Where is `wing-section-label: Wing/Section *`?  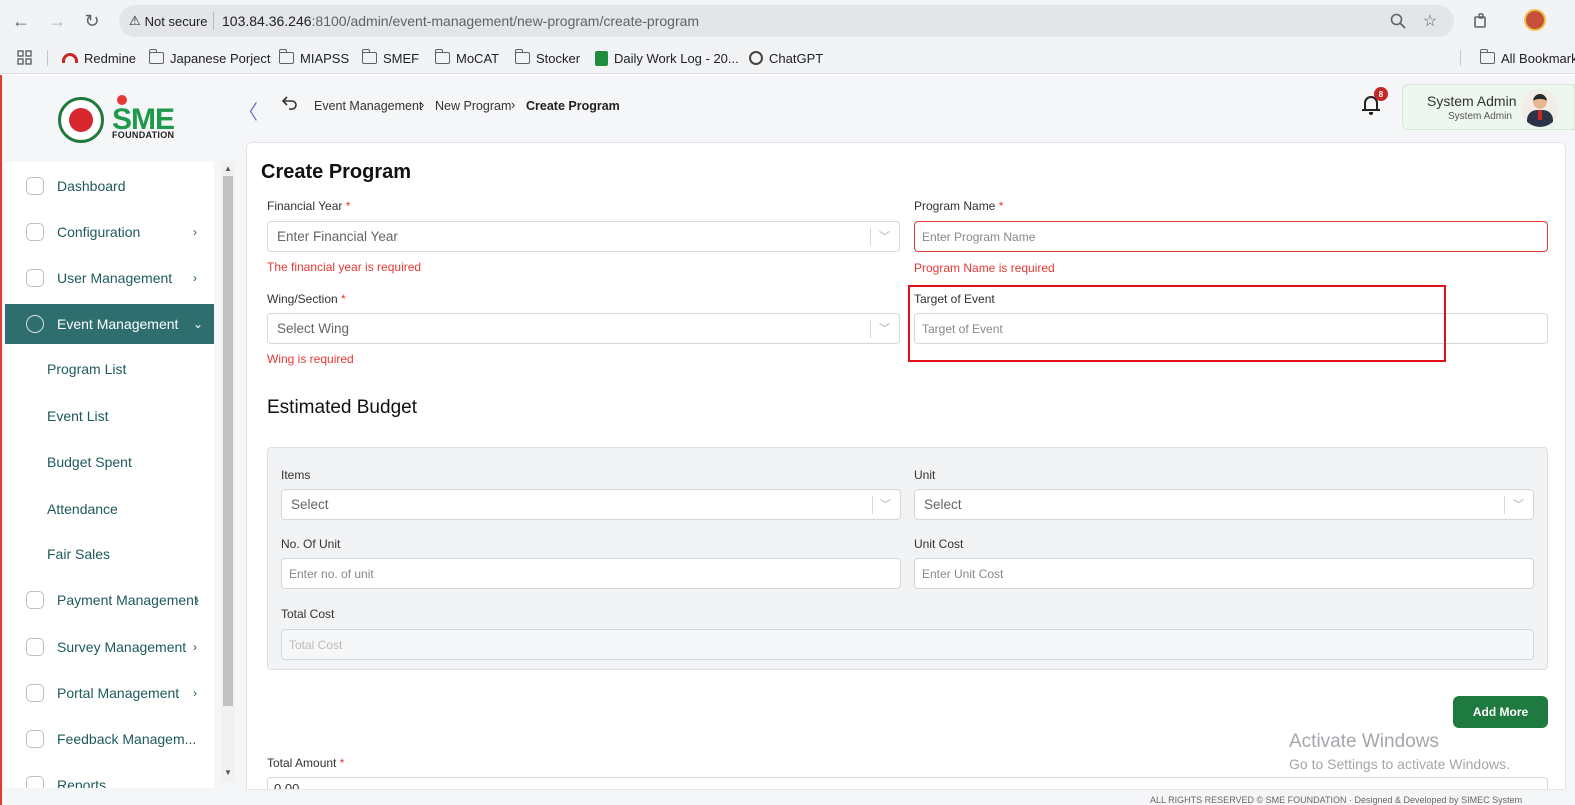
wing-section-label: Wing/Section * is located at coordinates (306, 299).